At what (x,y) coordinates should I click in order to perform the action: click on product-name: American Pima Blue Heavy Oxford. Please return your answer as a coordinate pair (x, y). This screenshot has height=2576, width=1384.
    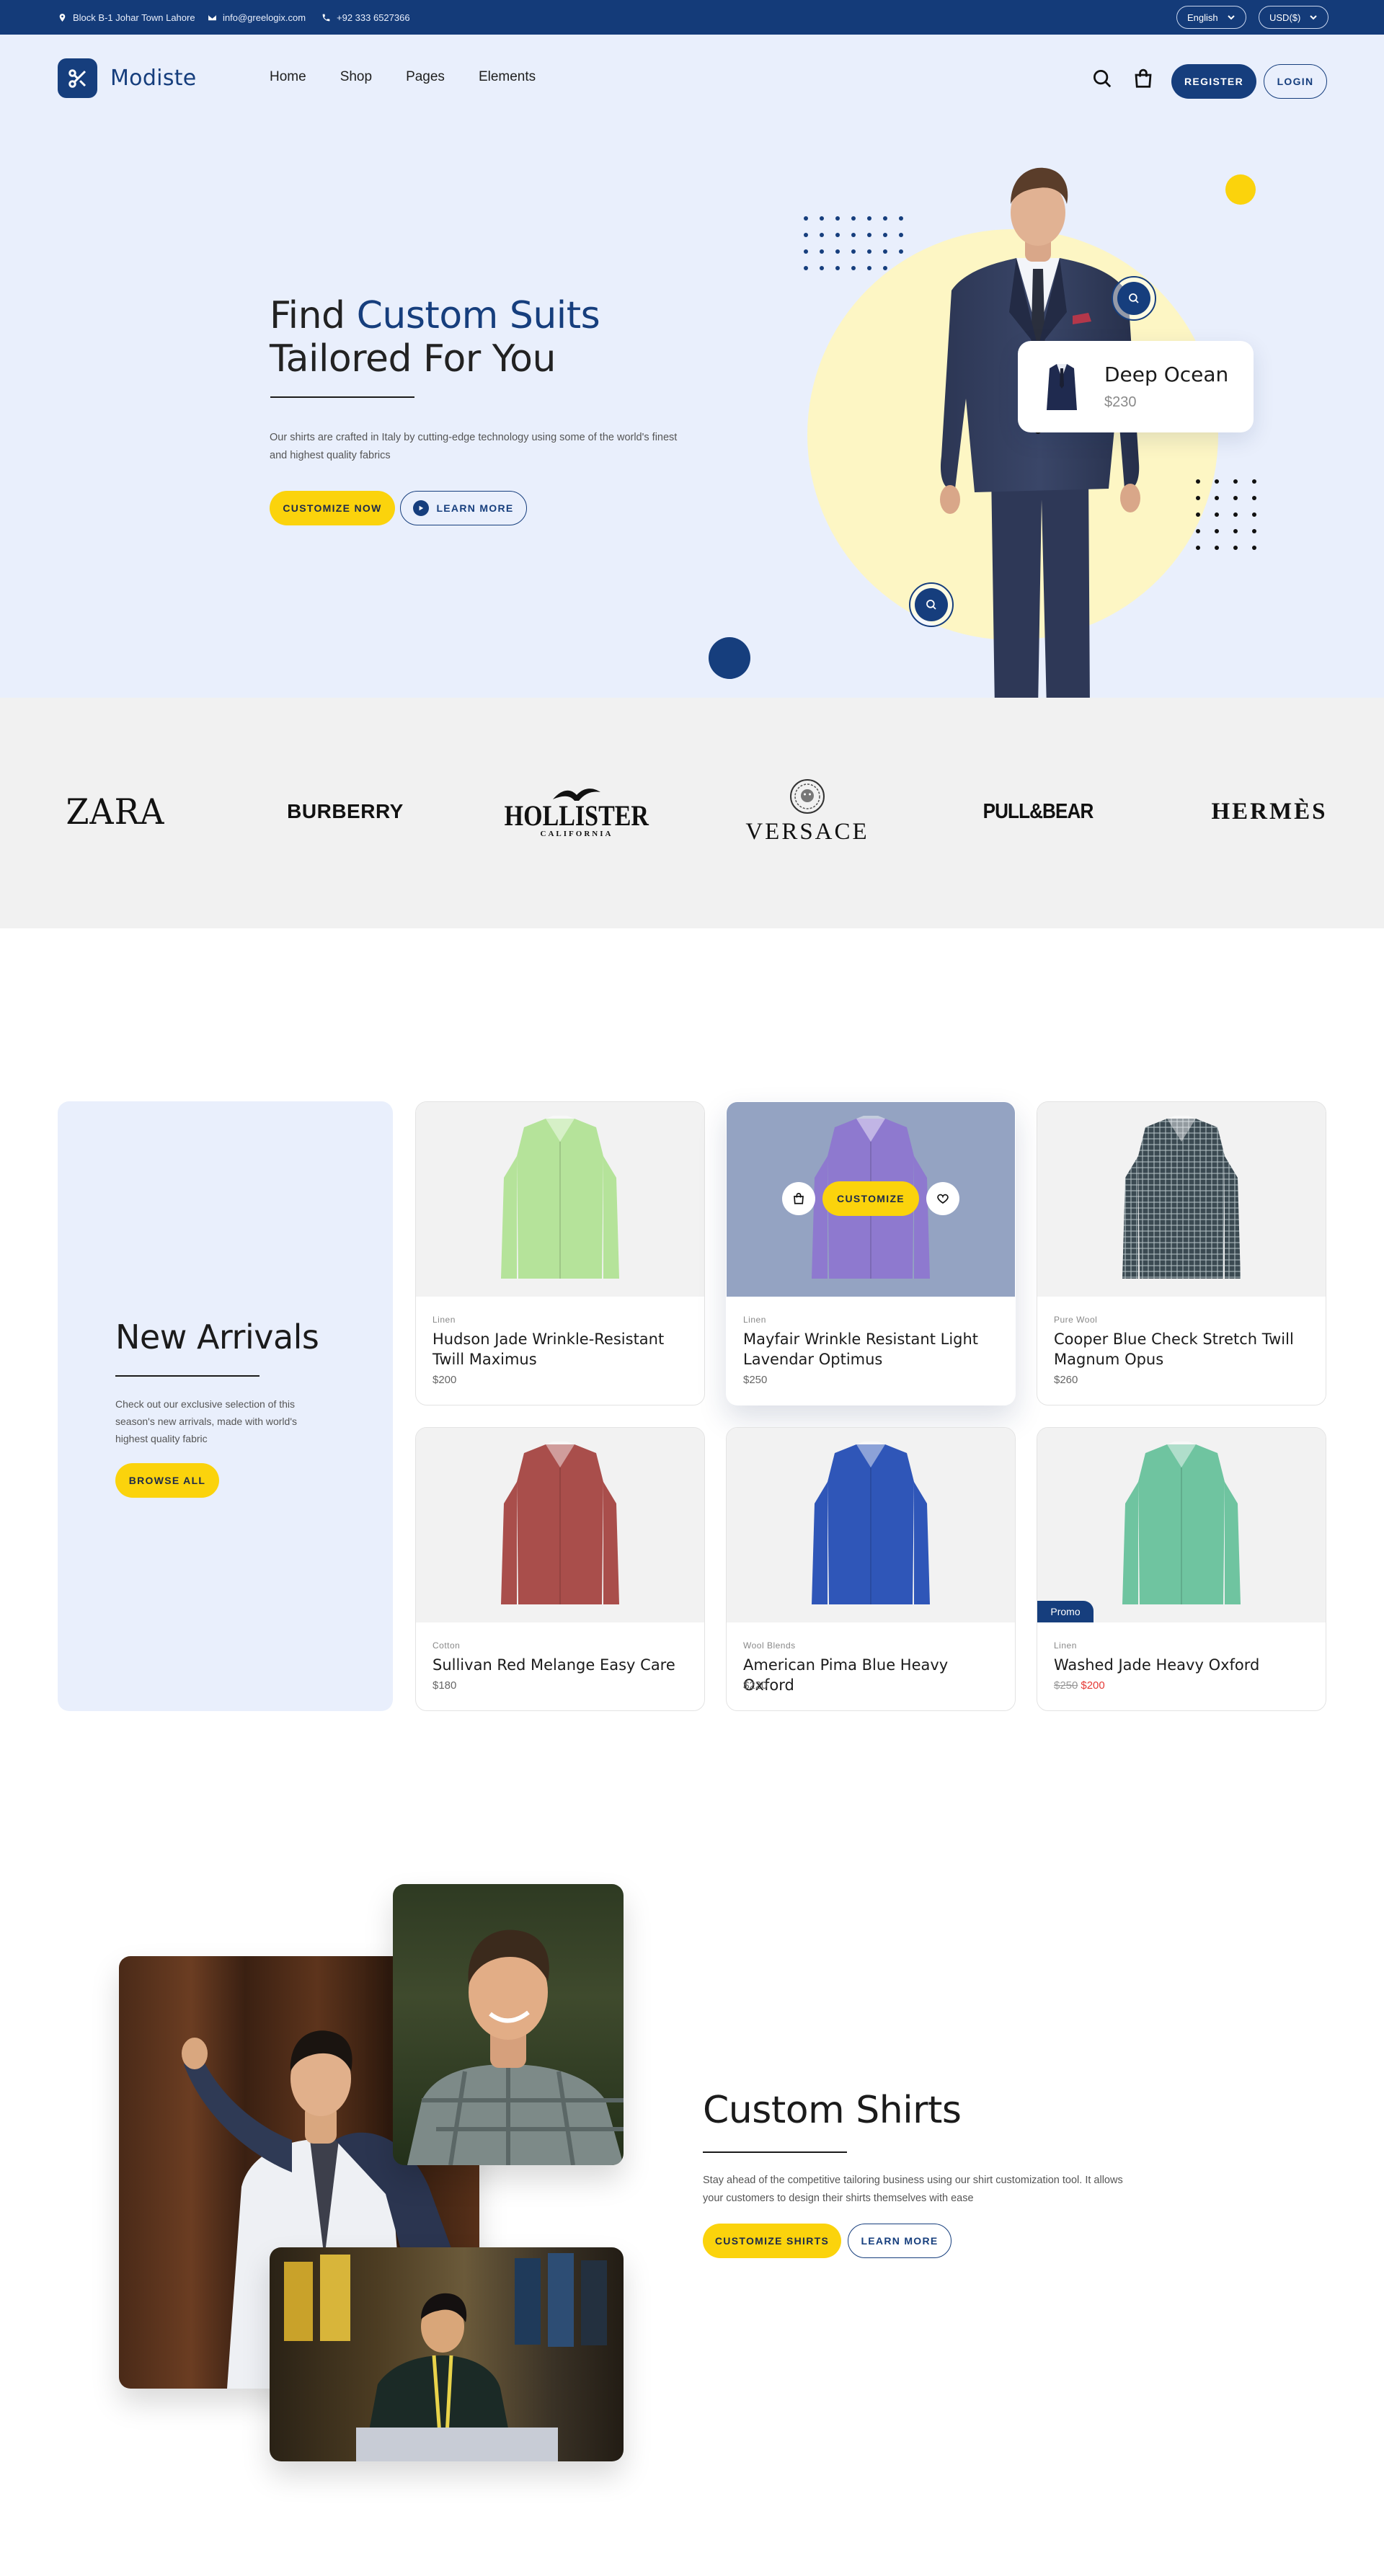
    Looking at the image, I should click on (873, 1675).